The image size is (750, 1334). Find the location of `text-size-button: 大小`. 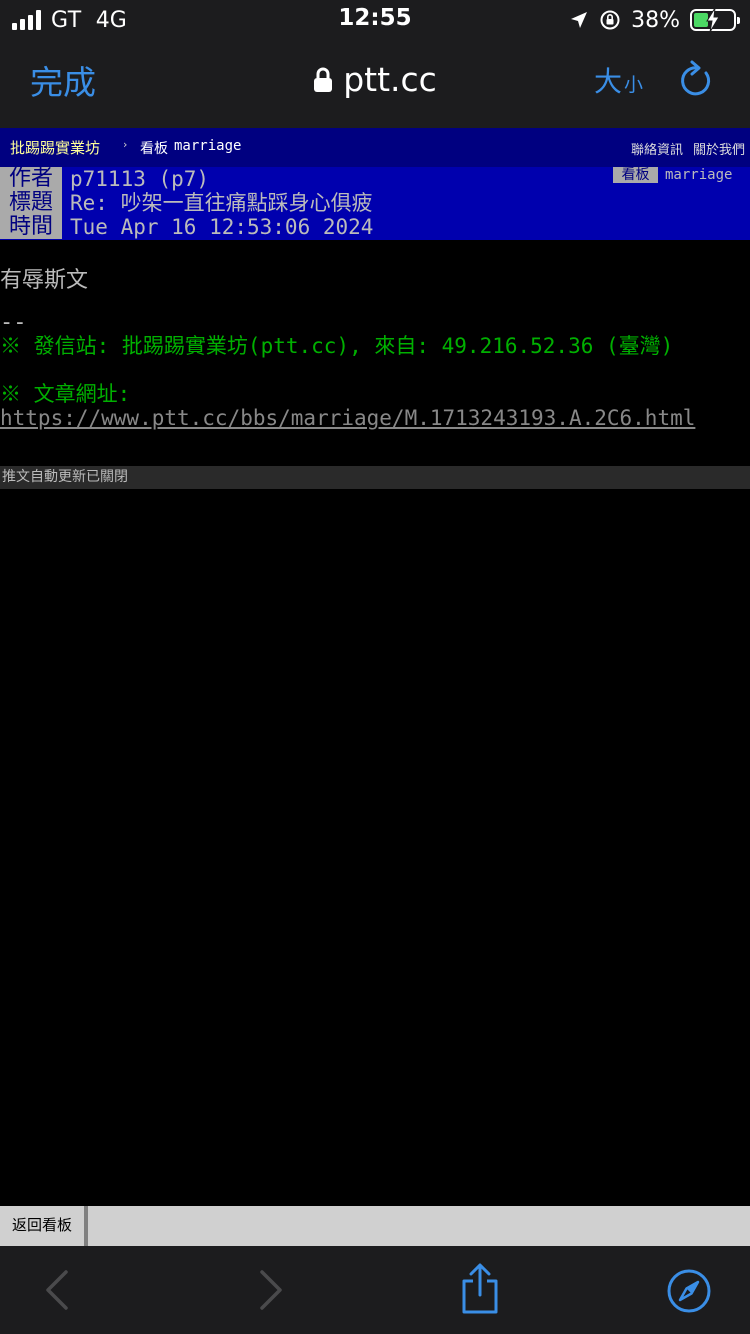

text-size-button: 大小 is located at coordinates (618, 80).